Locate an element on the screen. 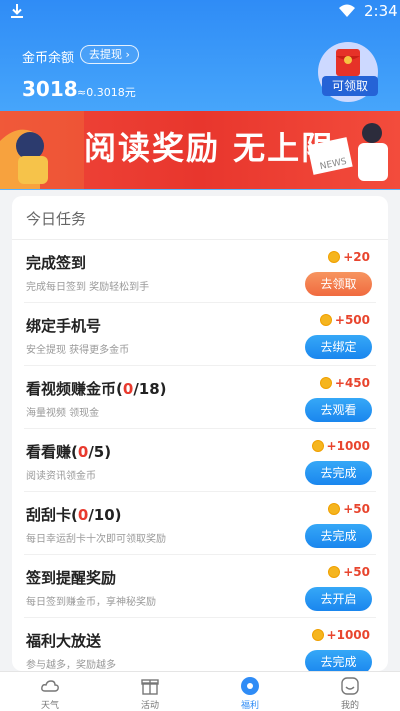 The image size is (400, 711). reading-reward-banner: 阅读奖励 无上限 NEWS is located at coordinates (200, 150).